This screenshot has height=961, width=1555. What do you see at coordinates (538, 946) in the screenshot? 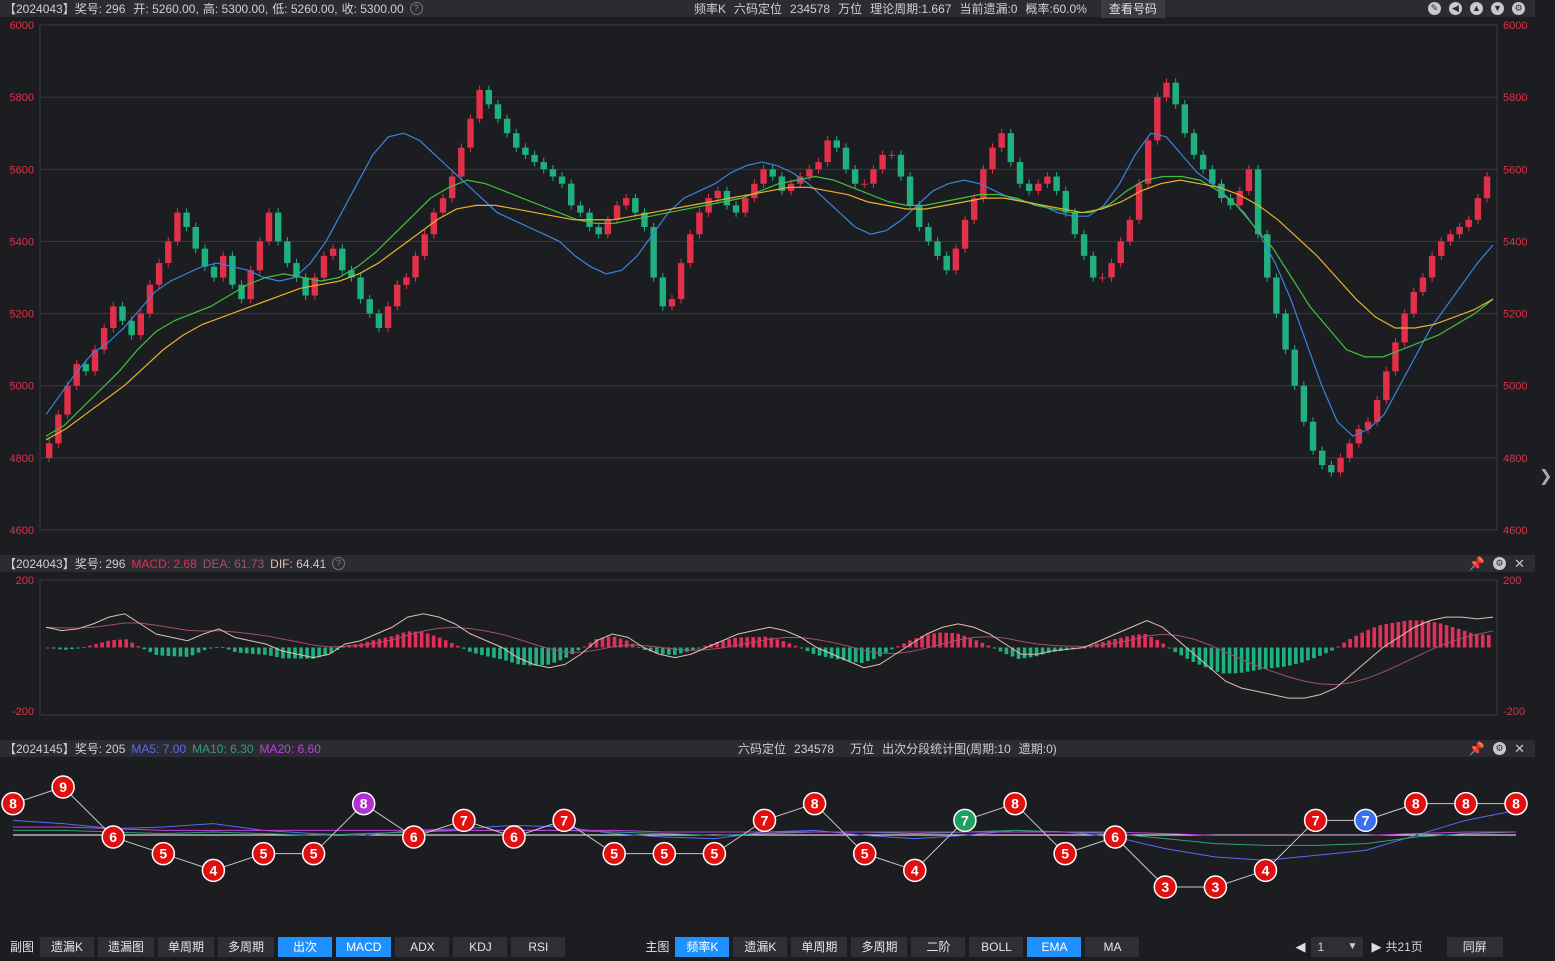
I see `sub-button-8: RSI` at bounding box center [538, 946].